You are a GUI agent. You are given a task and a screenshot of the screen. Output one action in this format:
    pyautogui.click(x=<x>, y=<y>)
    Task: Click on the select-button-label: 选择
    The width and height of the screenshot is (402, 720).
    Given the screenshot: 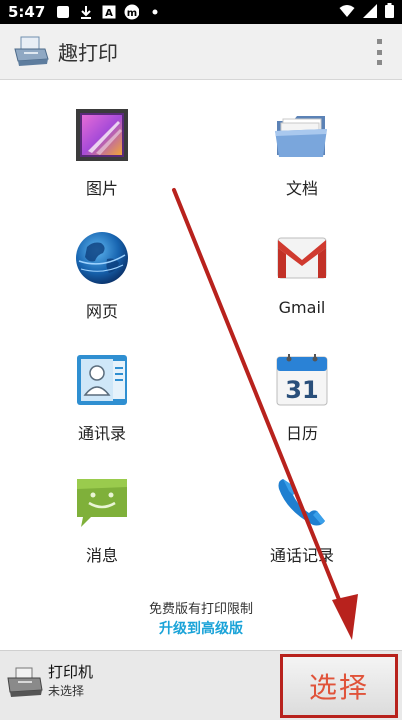 What is the action you would take?
    pyautogui.click(x=338, y=687)
    